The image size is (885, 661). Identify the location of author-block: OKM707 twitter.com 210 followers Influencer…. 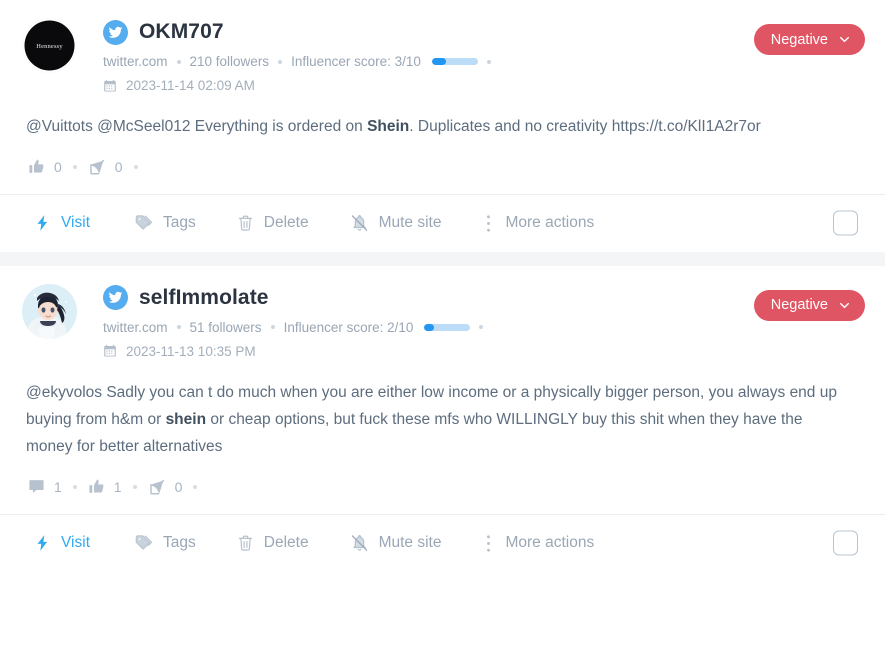
(484, 54).